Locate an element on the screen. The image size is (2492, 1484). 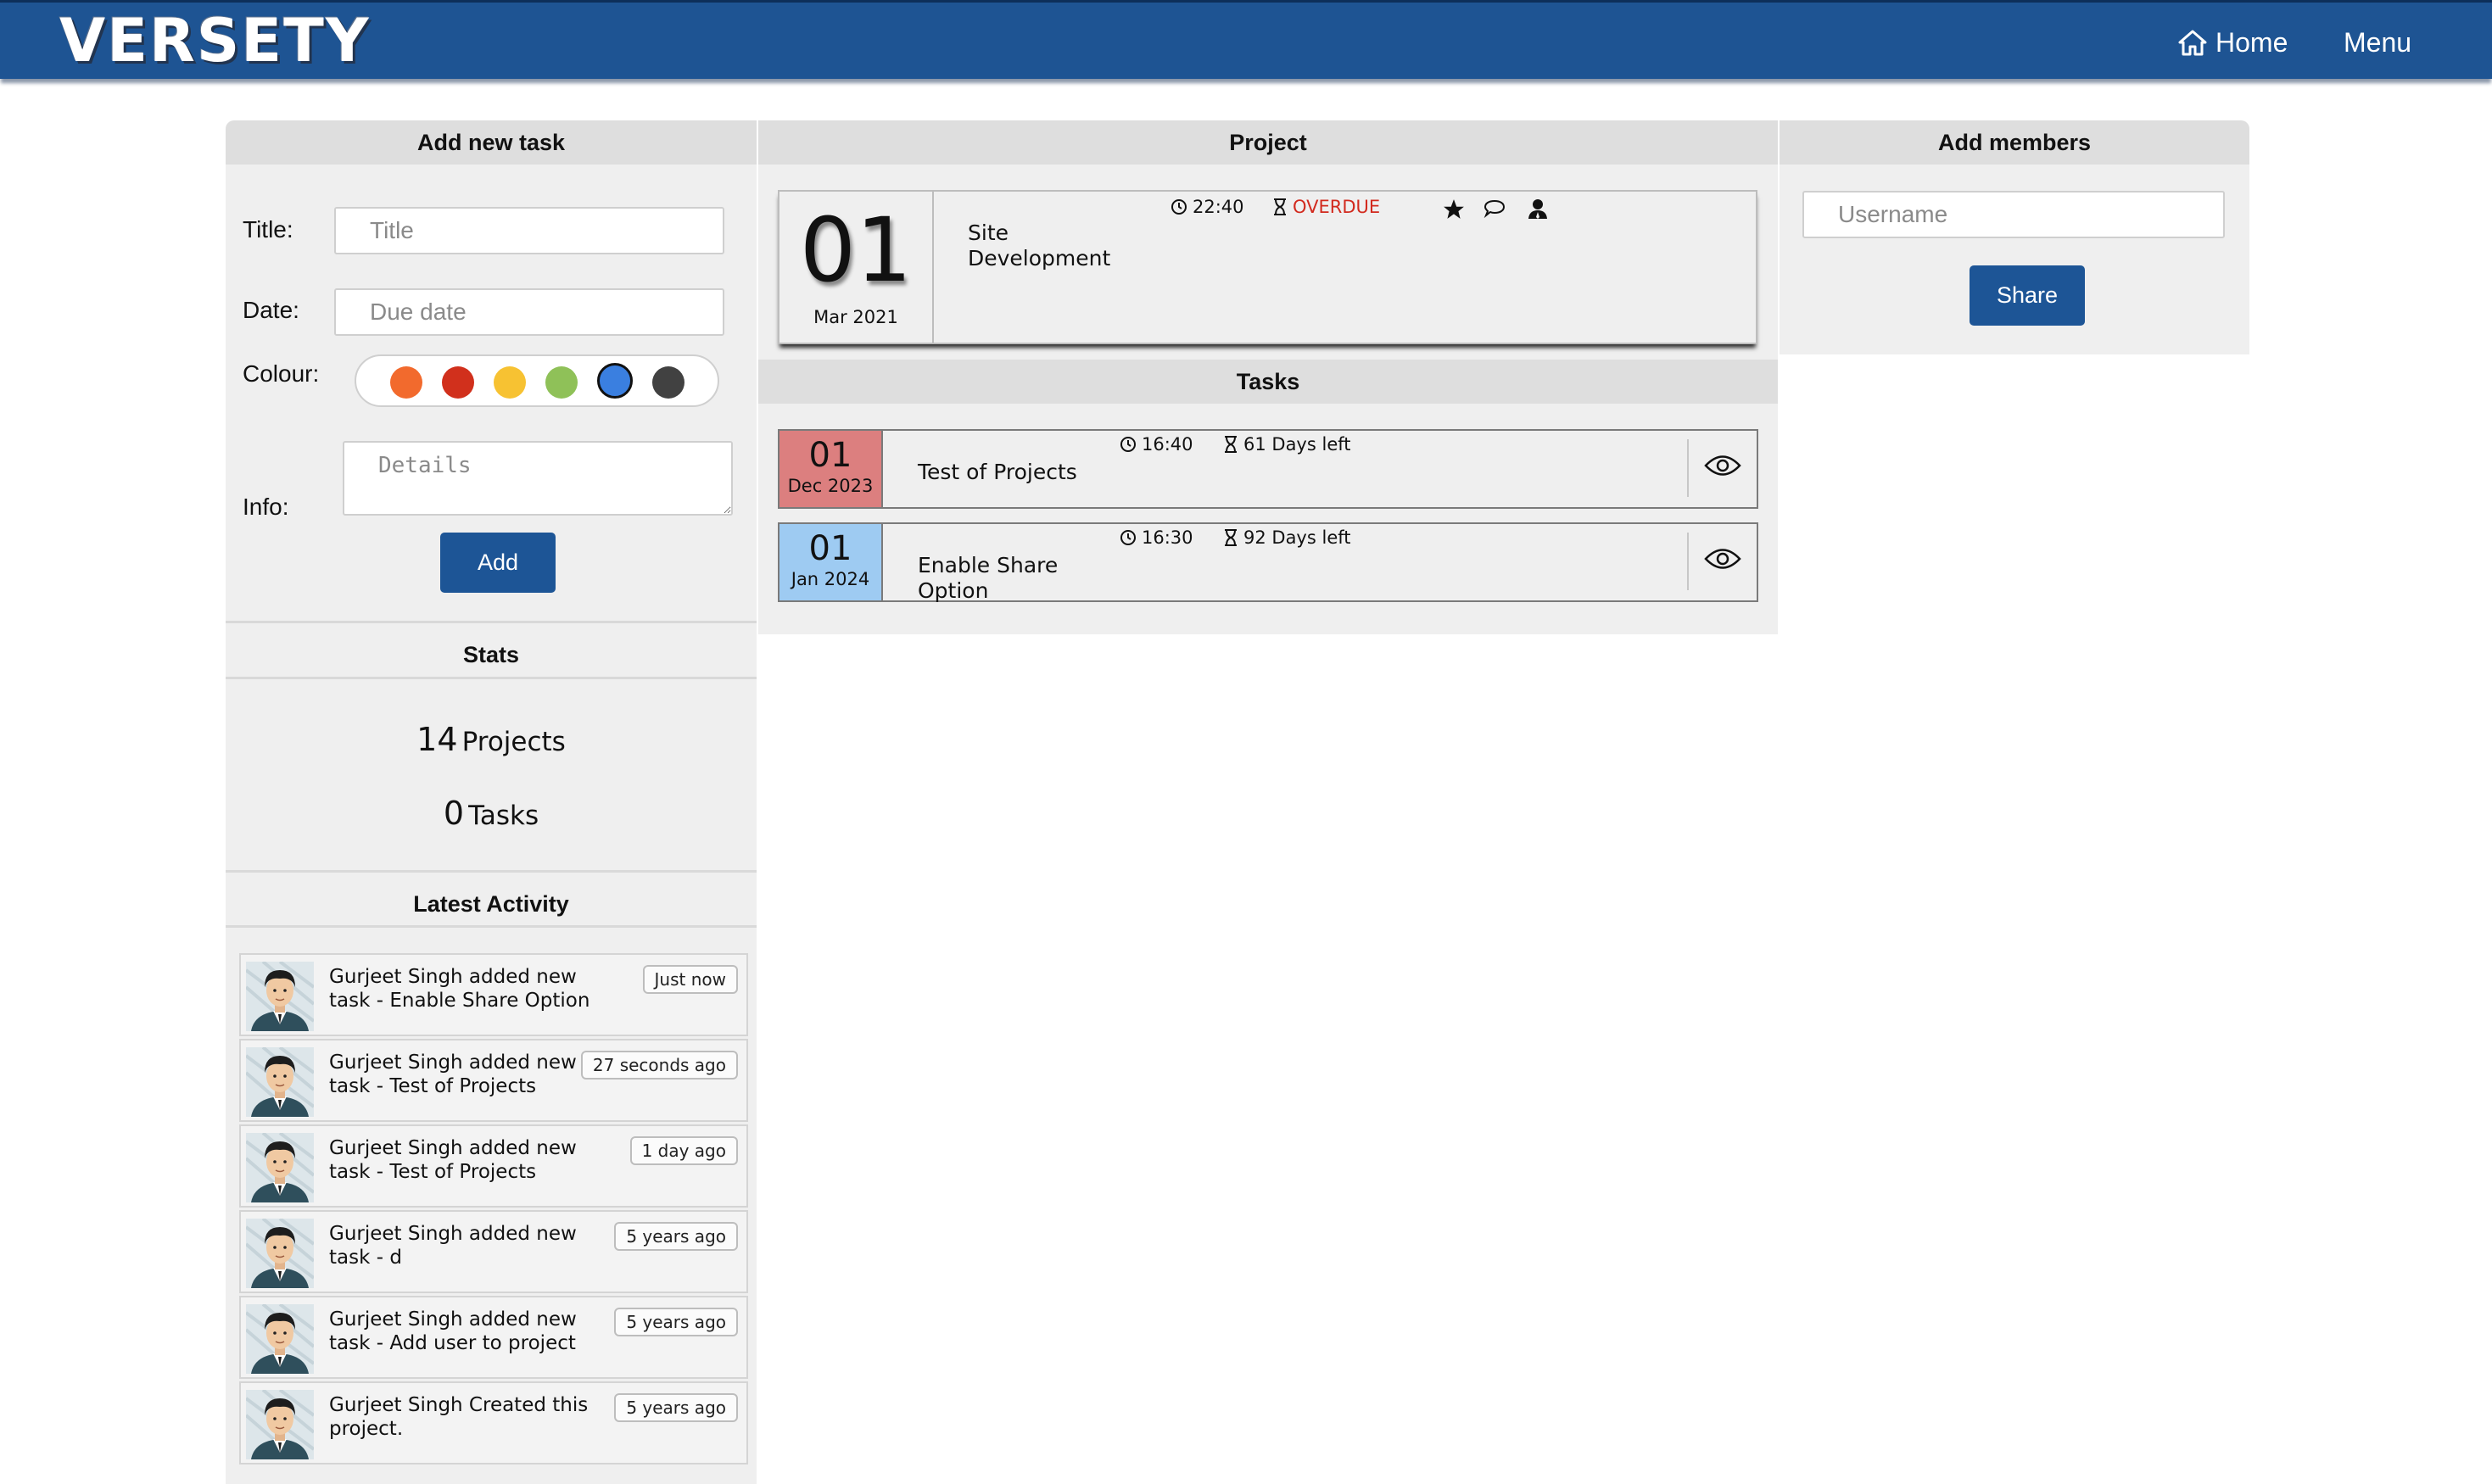
stat-projects: 14 Projects is located at coordinates (491, 740).